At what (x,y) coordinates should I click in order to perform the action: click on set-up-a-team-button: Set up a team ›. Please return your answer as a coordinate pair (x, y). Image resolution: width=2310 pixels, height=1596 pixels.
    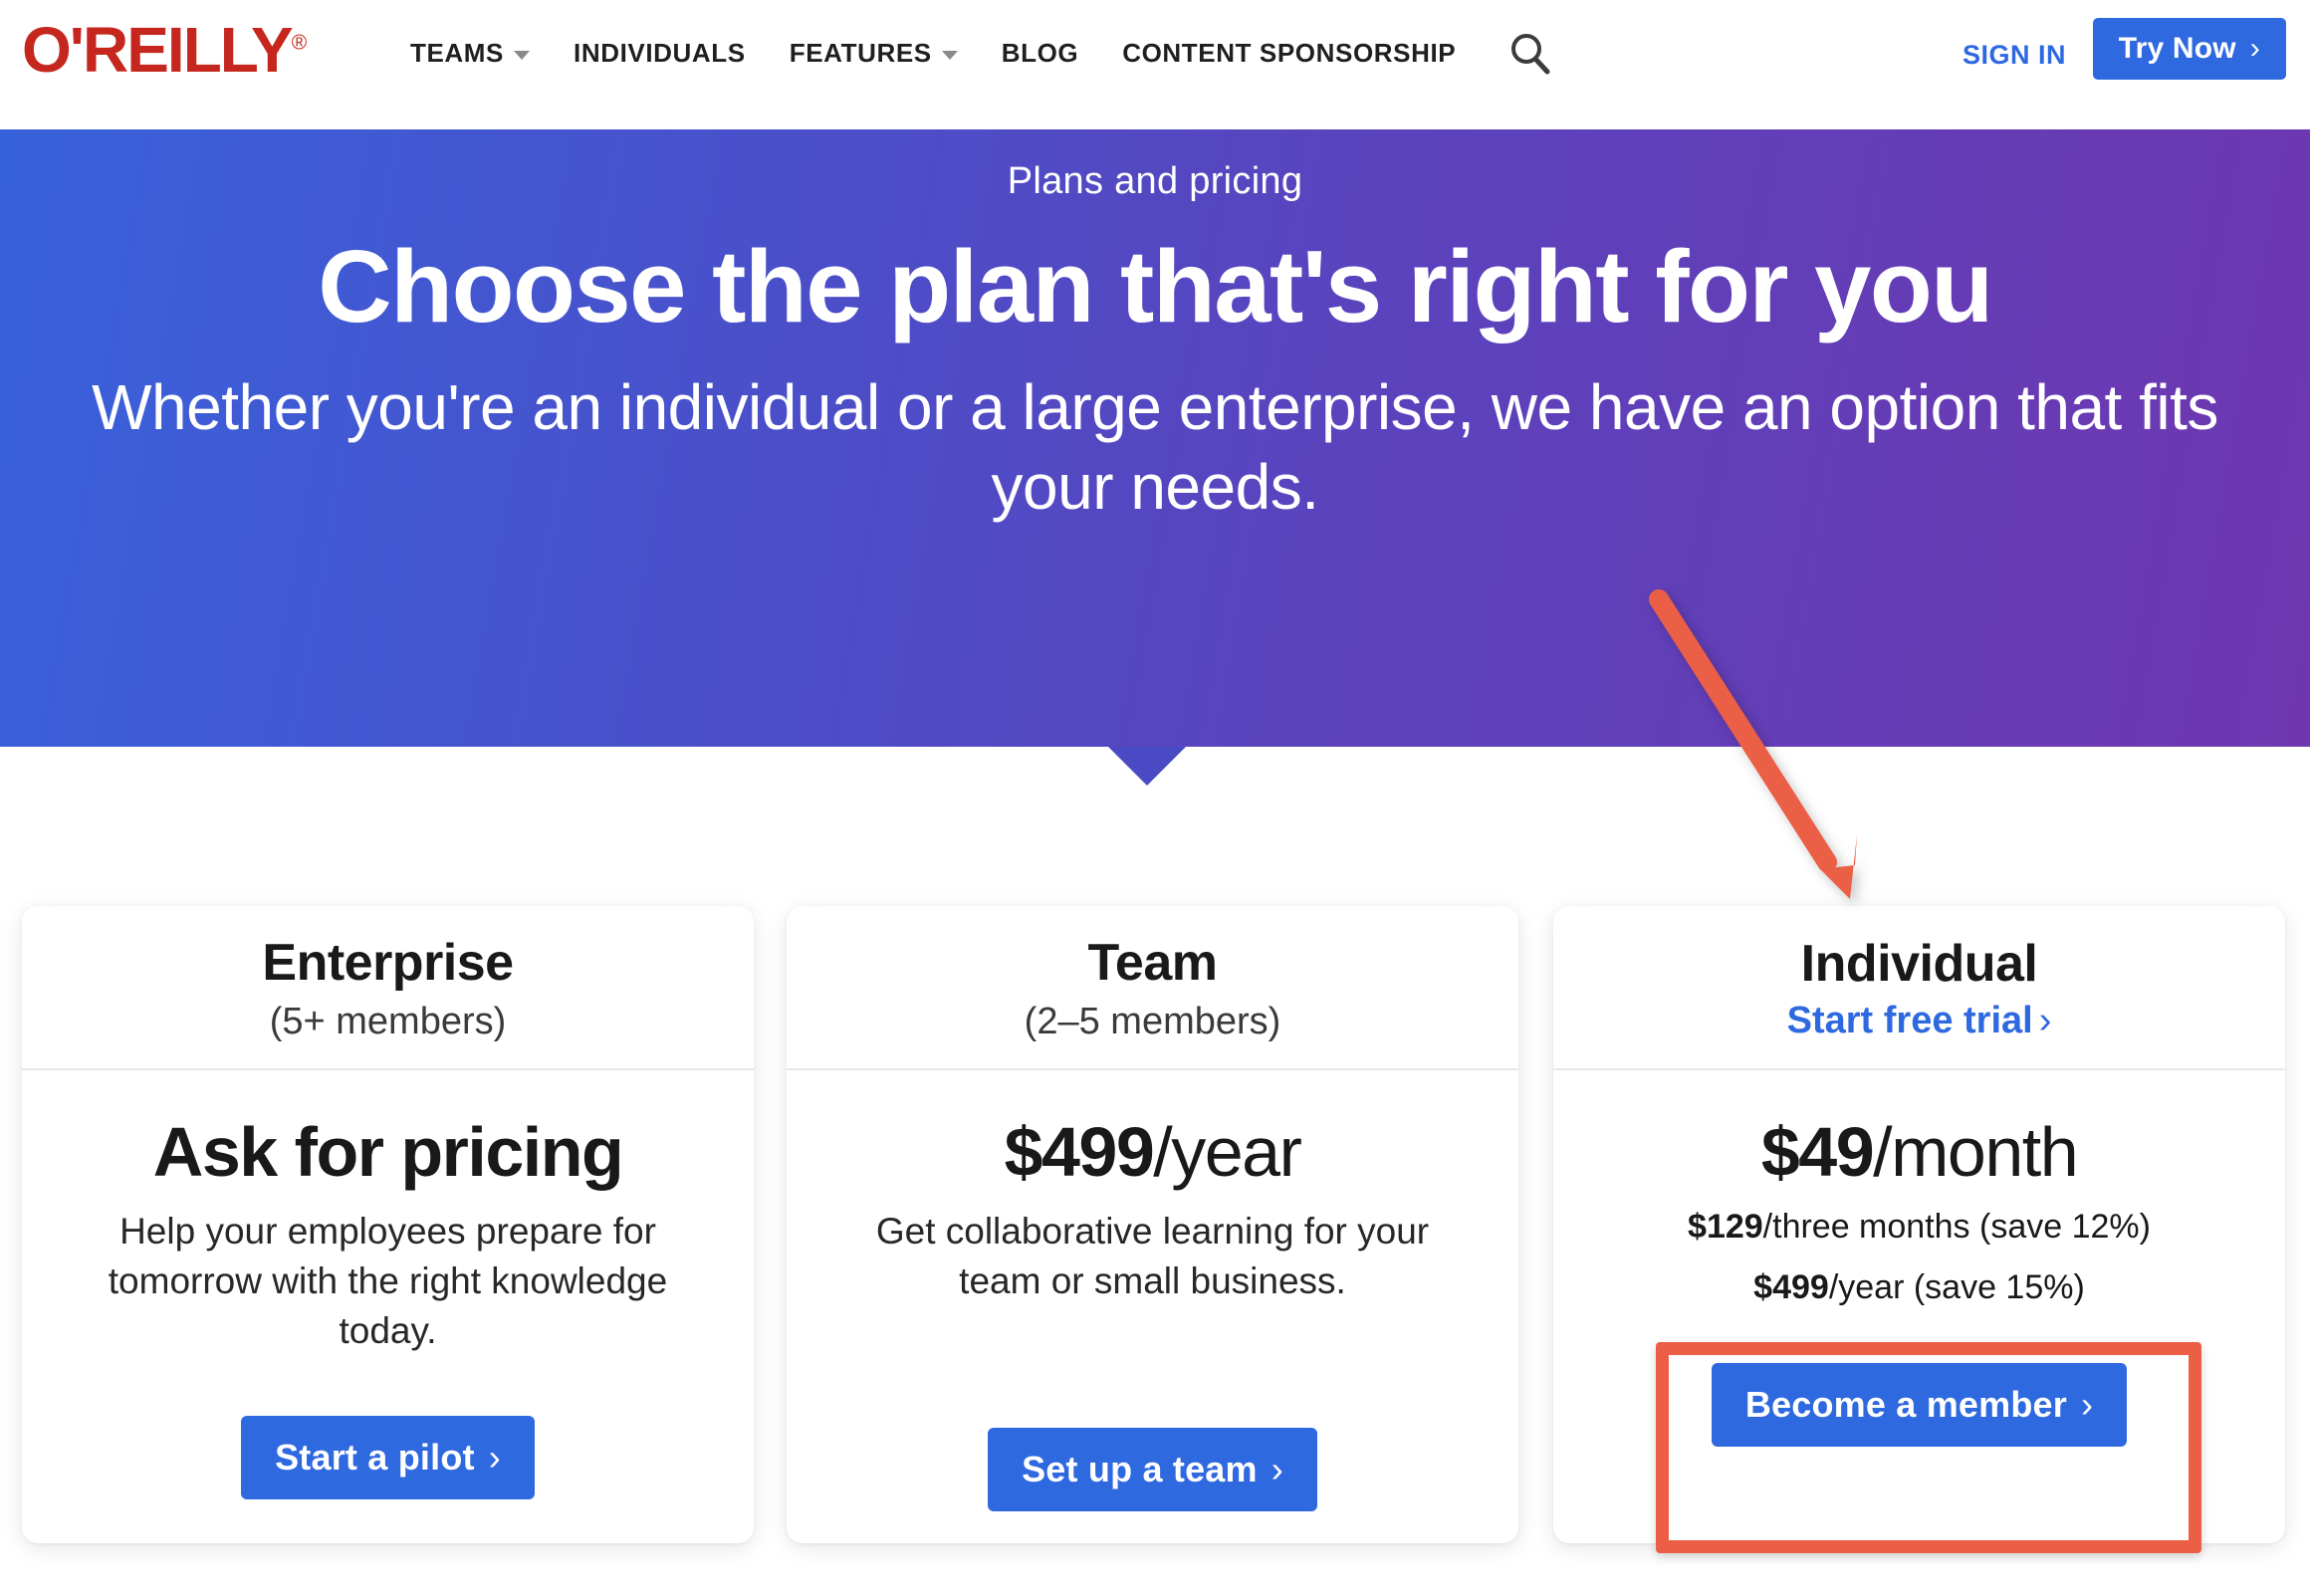
    Looking at the image, I should click on (1152, 1469).